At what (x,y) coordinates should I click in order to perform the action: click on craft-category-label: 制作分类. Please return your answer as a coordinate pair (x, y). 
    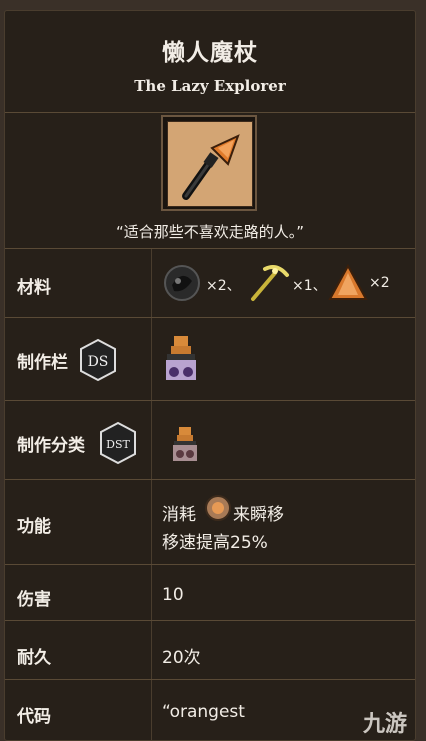
    Looking at the image, I should click on (51, 446).